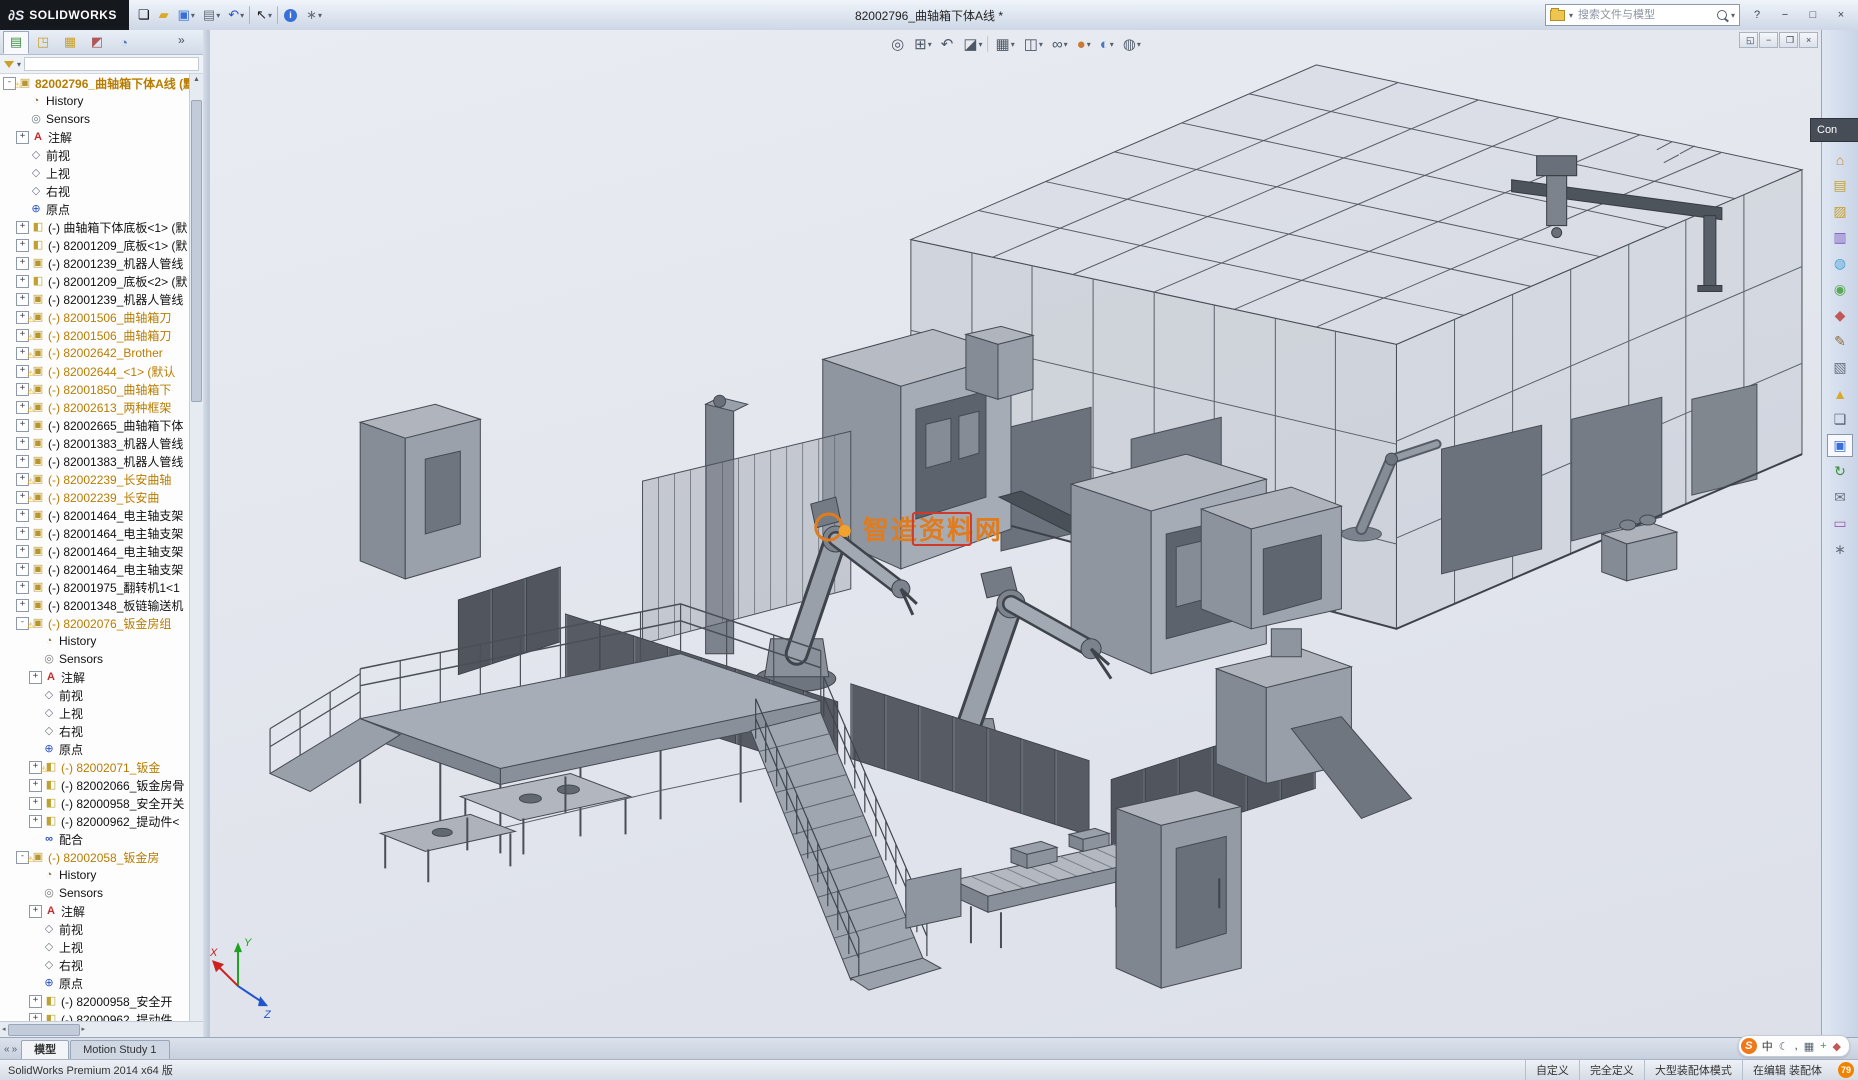  I want to click on search-scope-caret-icon: ▾, so click(1571, 15).